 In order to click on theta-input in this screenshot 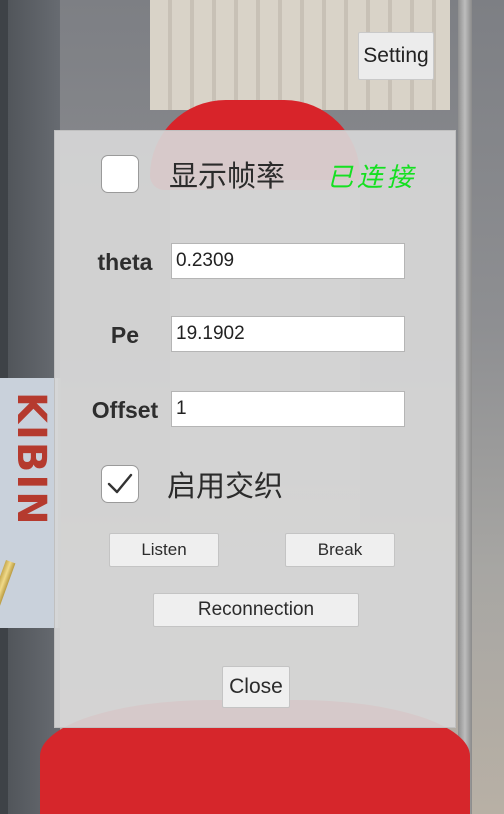, I will do `click(288, 261)`.